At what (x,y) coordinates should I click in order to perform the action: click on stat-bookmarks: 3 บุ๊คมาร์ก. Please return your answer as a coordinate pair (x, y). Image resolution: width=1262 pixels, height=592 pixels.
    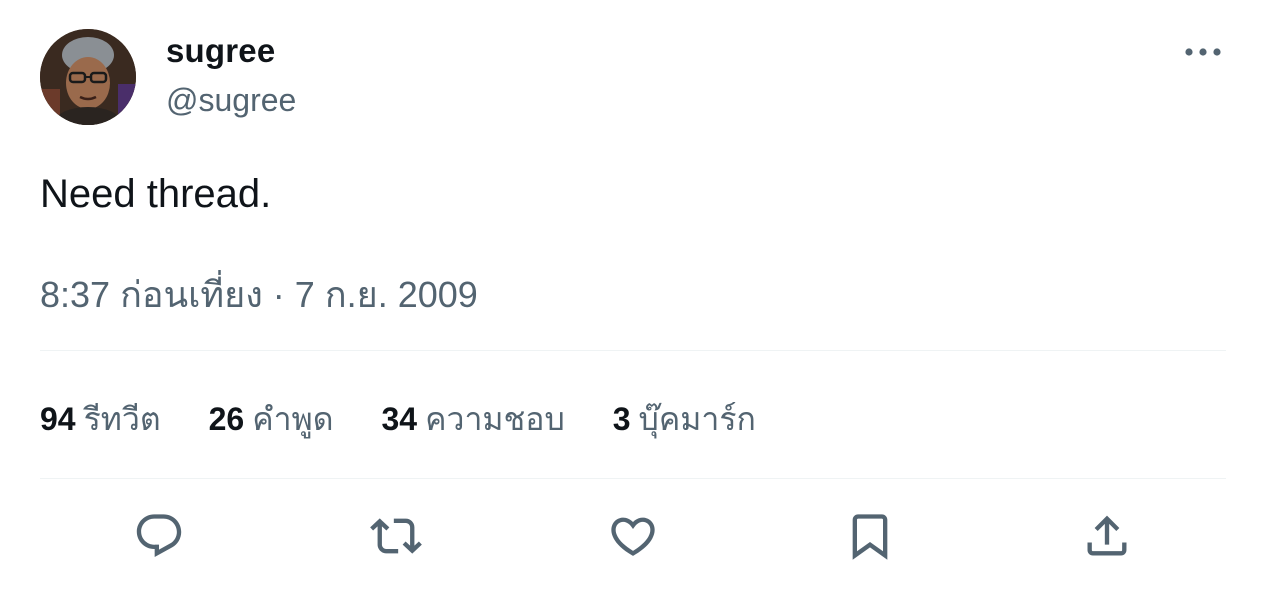
    Looking at the image, I should click on (684, 419).